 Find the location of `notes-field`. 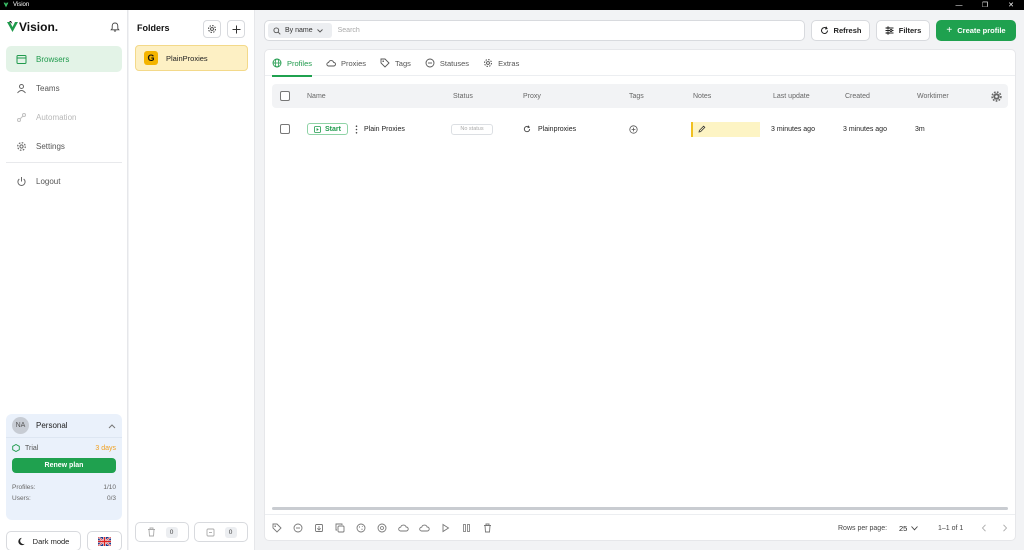

notes-field is located at coordinates (725, 129).